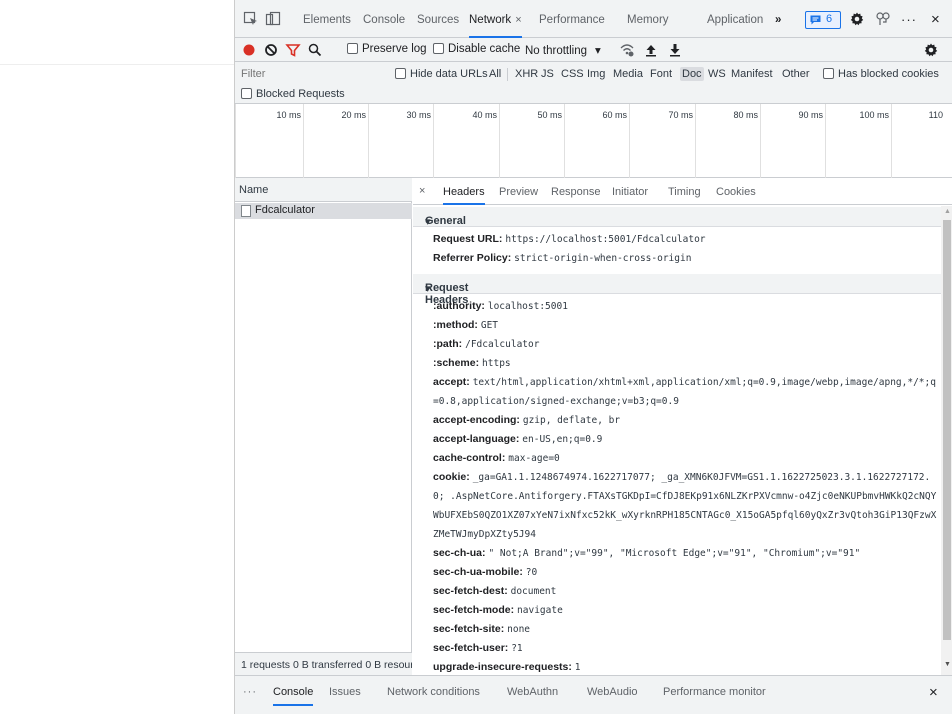  I want to click on tab-headers: Headers, so click(464, 195).